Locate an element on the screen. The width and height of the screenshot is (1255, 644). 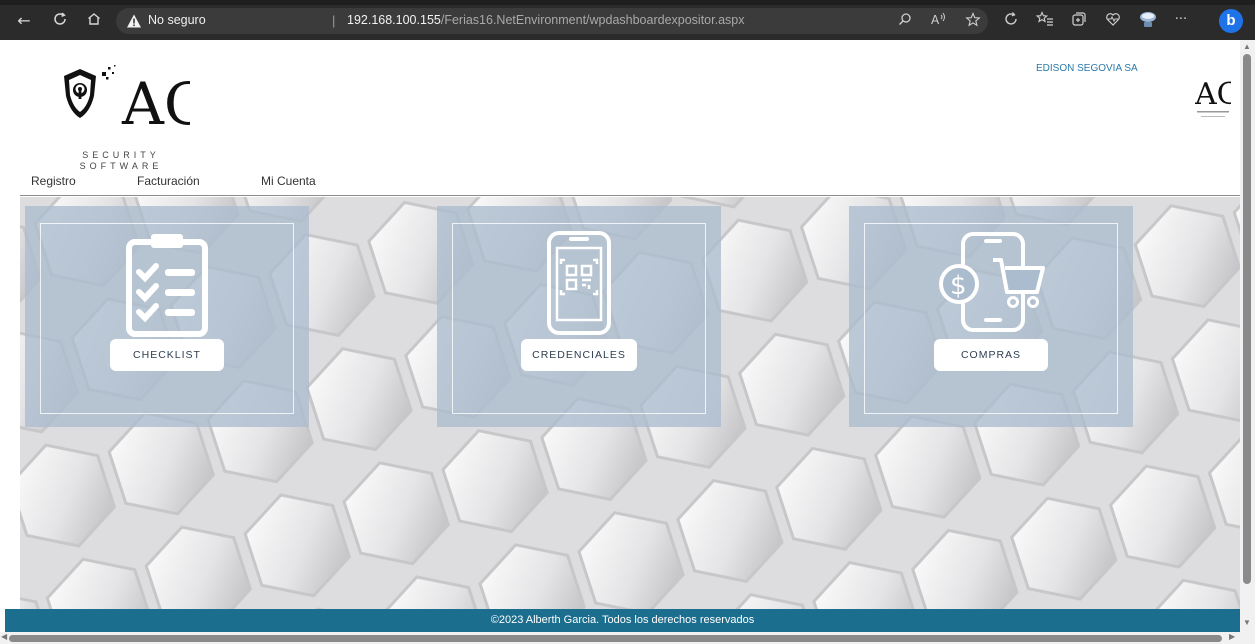
vertical-scrollbar: ▲ ▼ is located at coordinates (1247, 342).